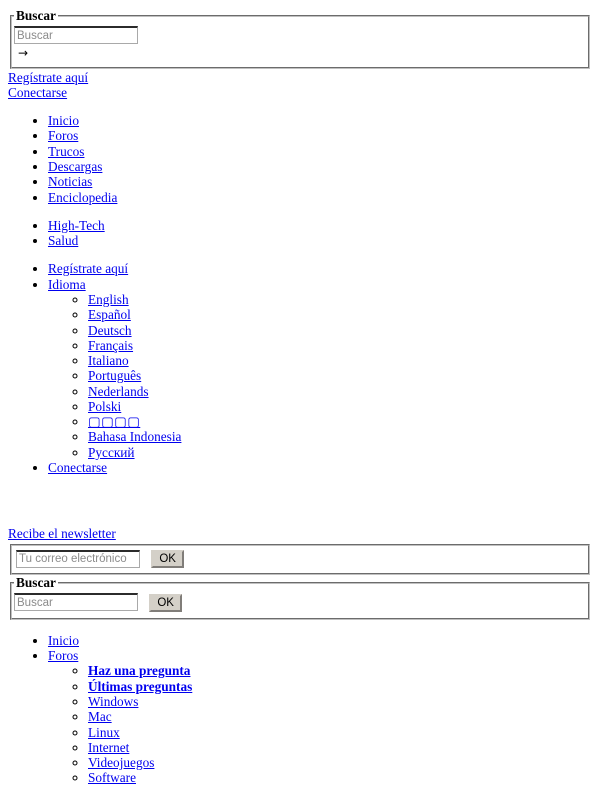 This screenshot has height=786, width=600. I want to click on list-item: Português, so click(340, 375).